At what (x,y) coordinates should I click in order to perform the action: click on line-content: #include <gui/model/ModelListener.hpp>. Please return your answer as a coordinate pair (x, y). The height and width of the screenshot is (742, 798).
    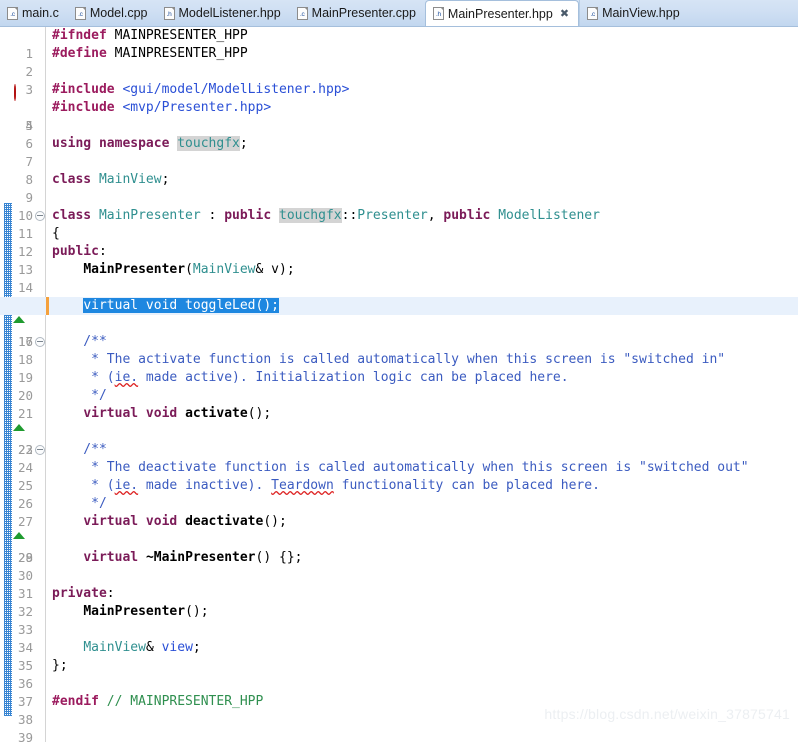
    Looking at the image, I should click on (201, 89).